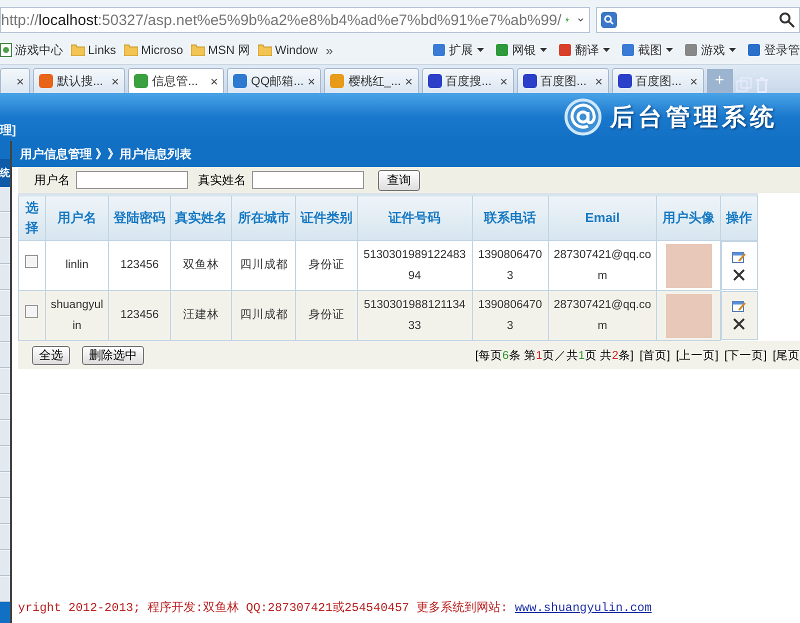 The width and height of the screenshot is (800, 623). What do you see at coordinates (554, 355) in the screenshot?
I see `pagination-info: [每页6条 第1页／共1页 共2条]` at bounding box center [554, 355].